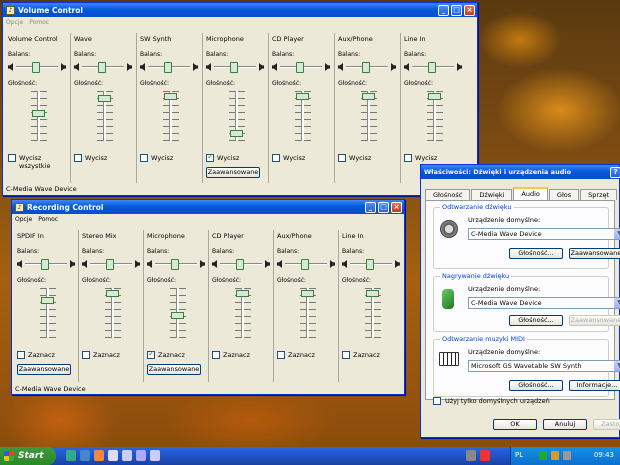 This screenshot has width=620, height=465. Describe the element at coordinates (615, 172) in the screenshot. I see `help-button: ?` at that location.